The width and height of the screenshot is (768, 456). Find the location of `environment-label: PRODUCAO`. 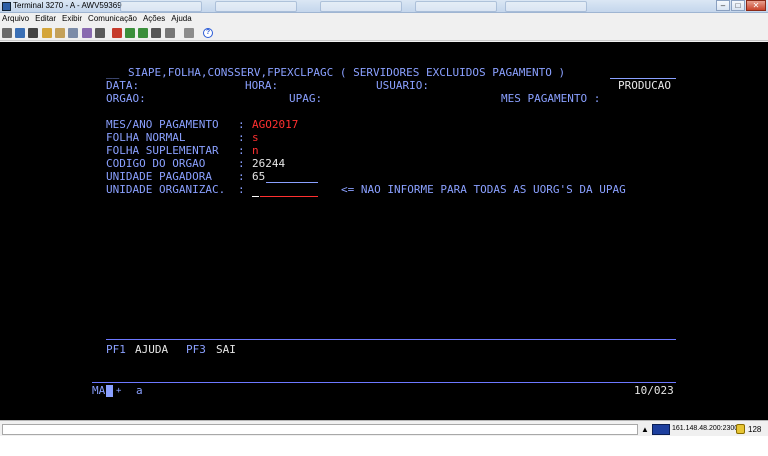

environment-label: PRODUCAO is located at coordinates (644, 85).